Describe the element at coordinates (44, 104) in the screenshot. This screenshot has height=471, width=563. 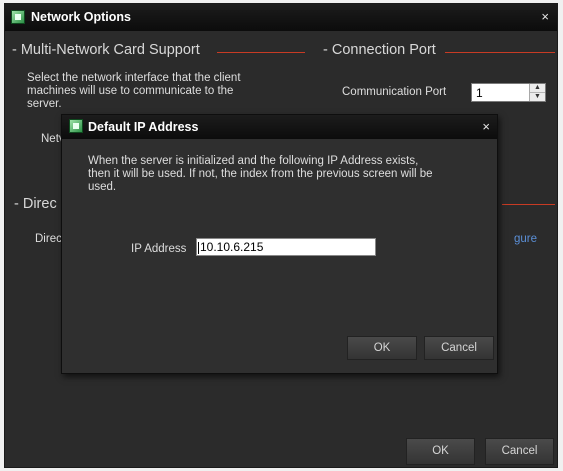
I see `multi-nic-desc-line-3: server.` at that location.